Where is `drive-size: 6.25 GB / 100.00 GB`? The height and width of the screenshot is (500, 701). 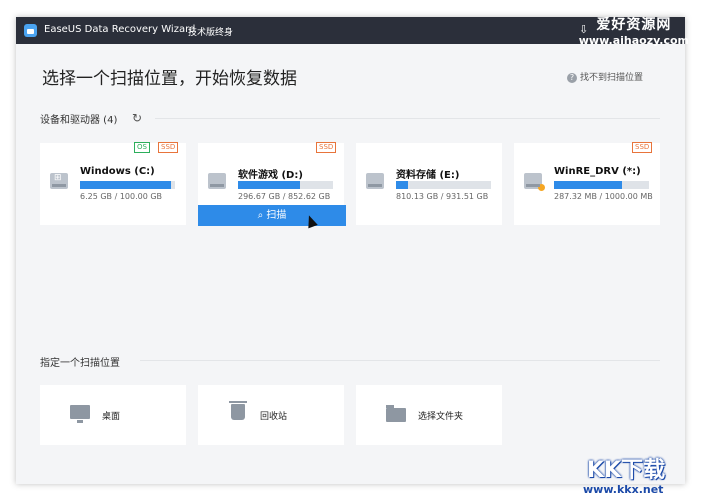
drive-size: 6.25 GB / 100.00 GB is located at coordinates (121, 196).